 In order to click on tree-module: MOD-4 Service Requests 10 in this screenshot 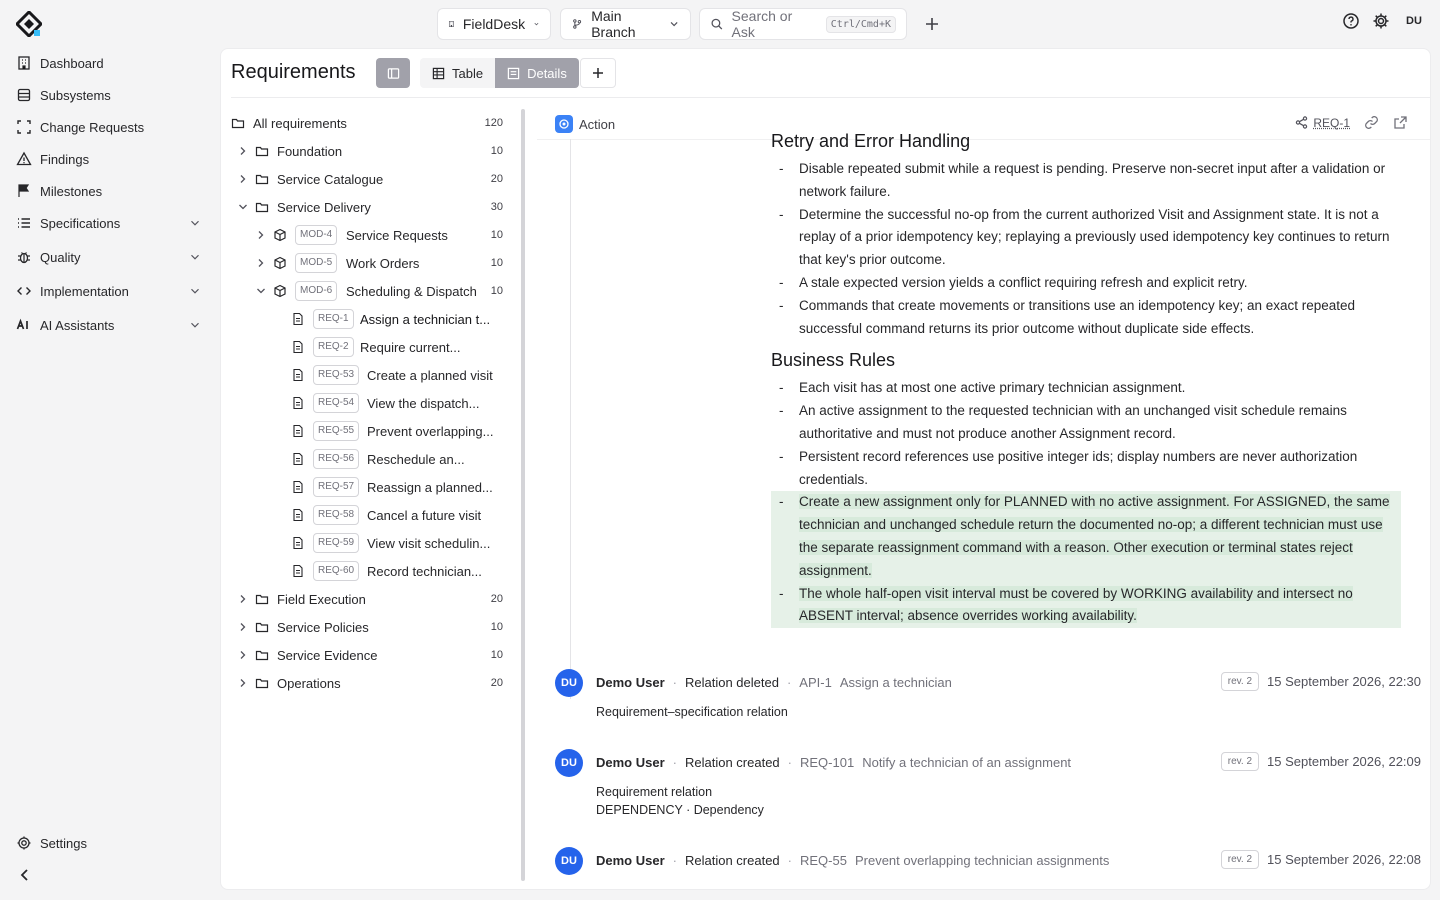, I will do `click(366, 235)`.